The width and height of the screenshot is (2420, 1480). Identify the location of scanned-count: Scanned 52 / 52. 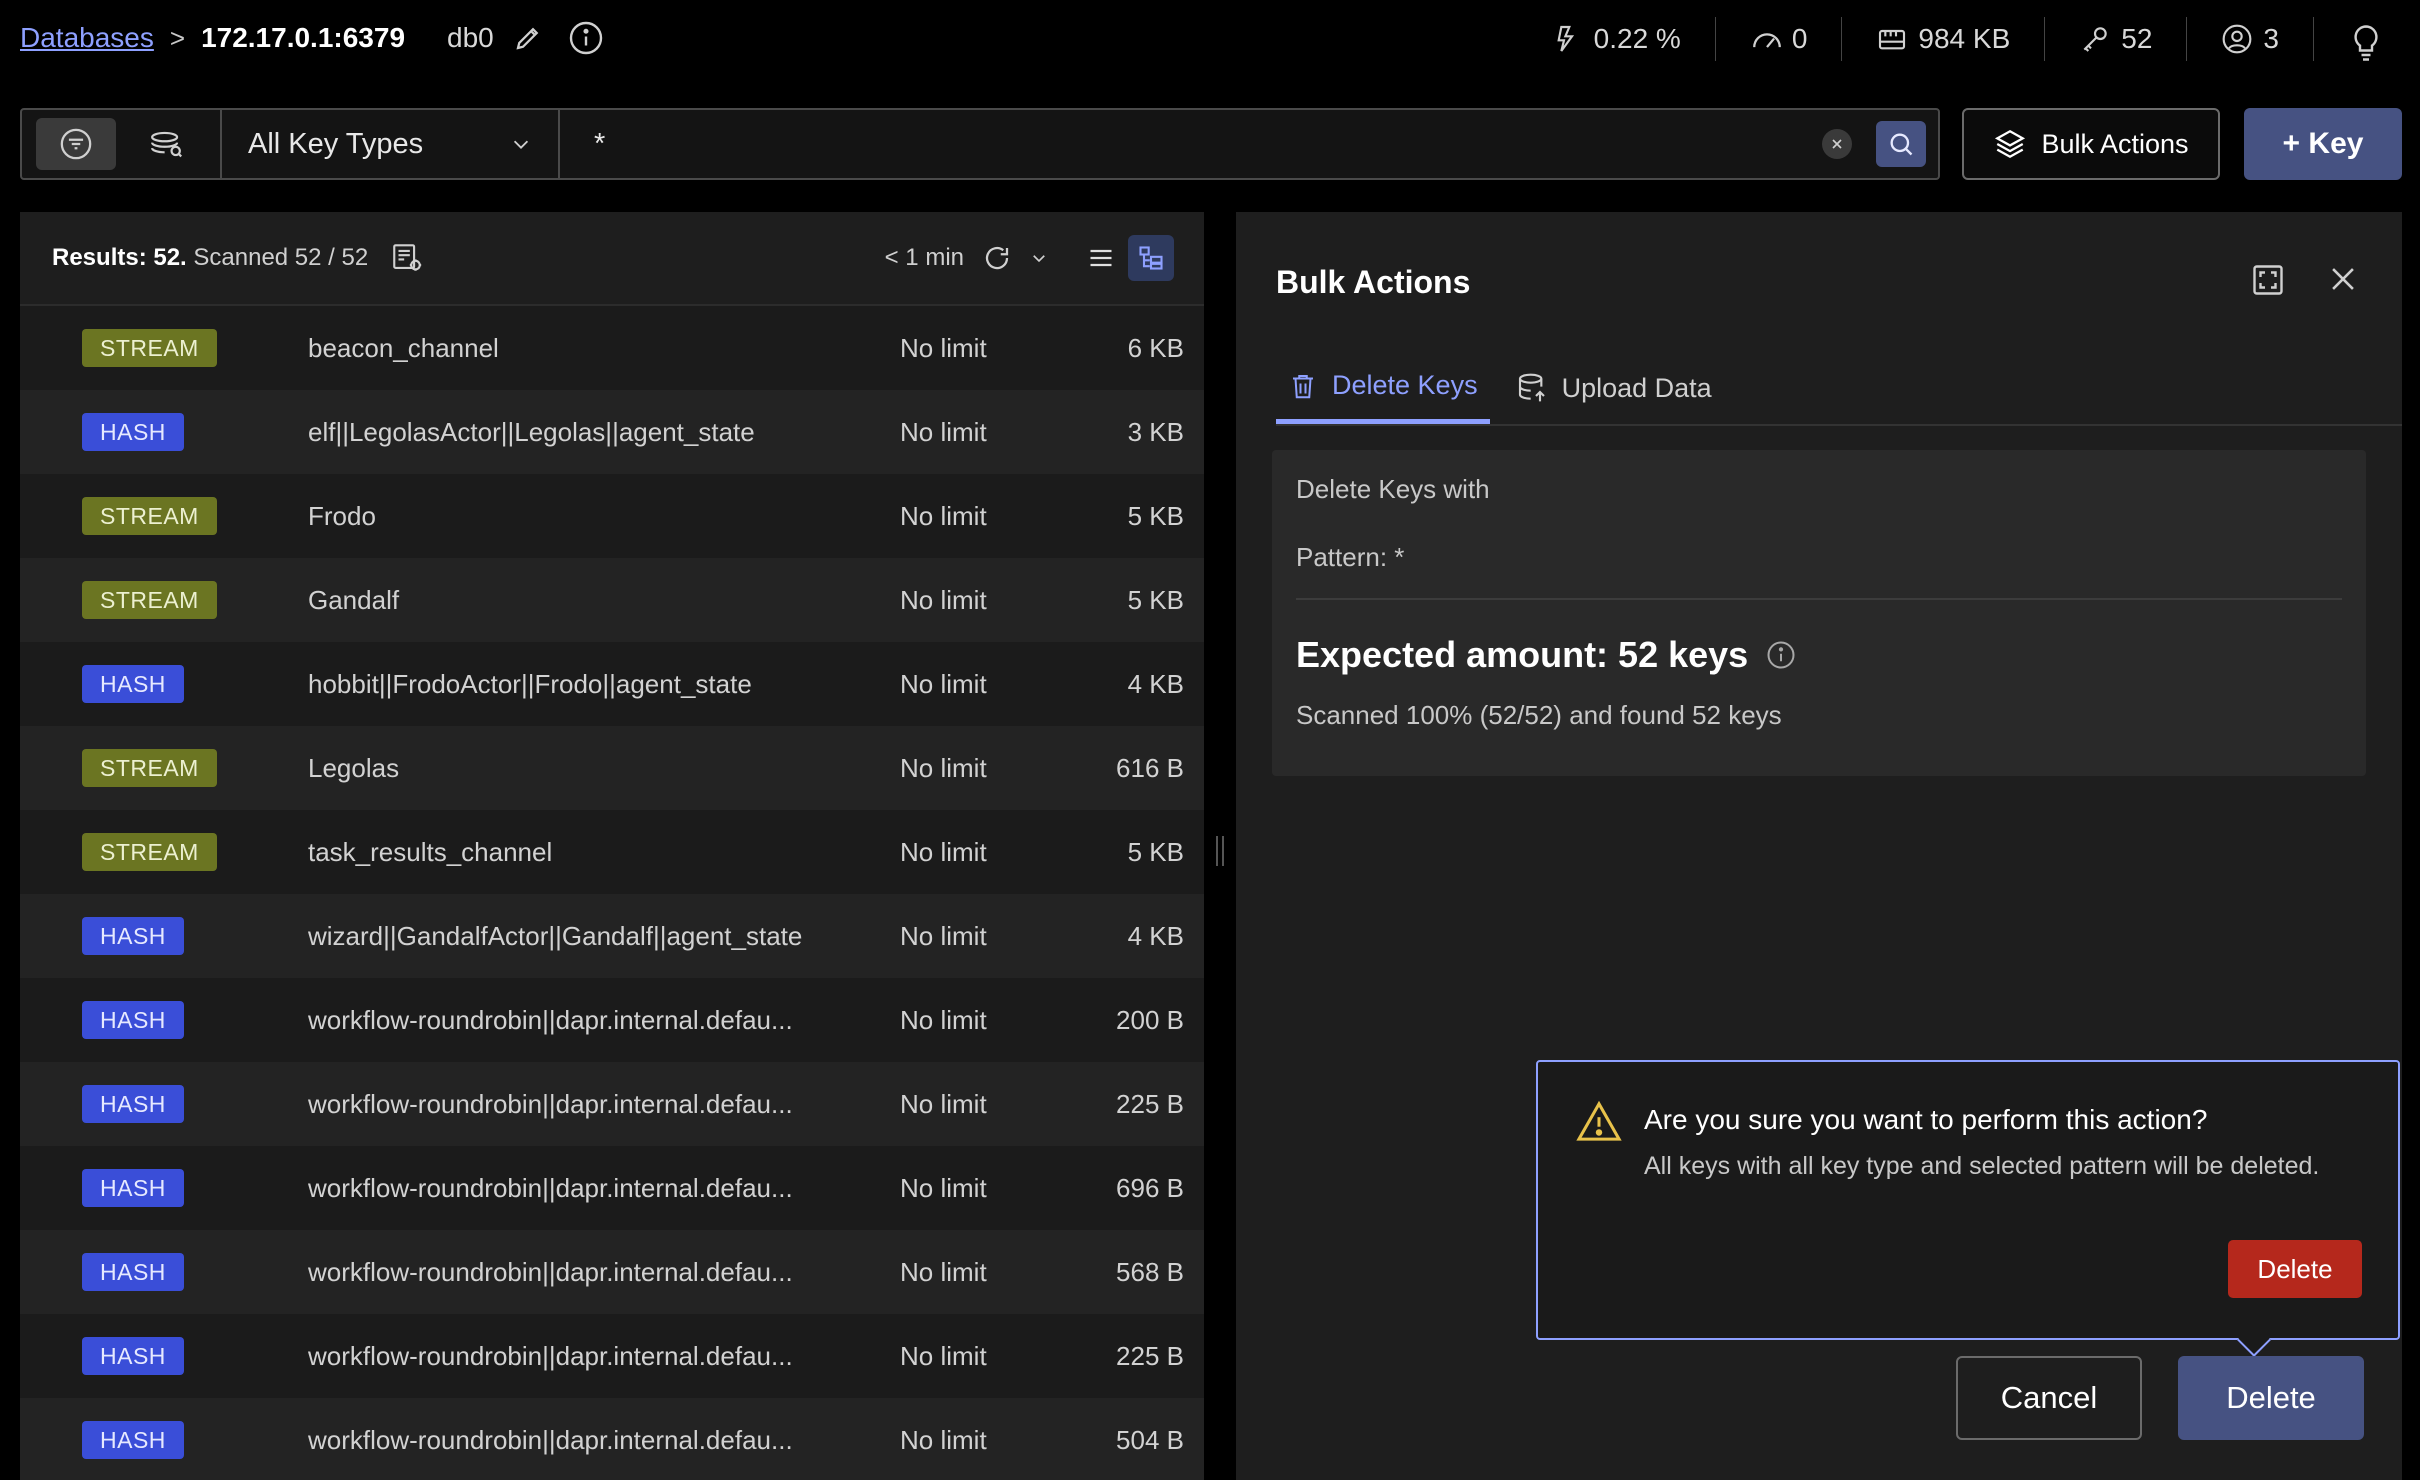
(281, 257).